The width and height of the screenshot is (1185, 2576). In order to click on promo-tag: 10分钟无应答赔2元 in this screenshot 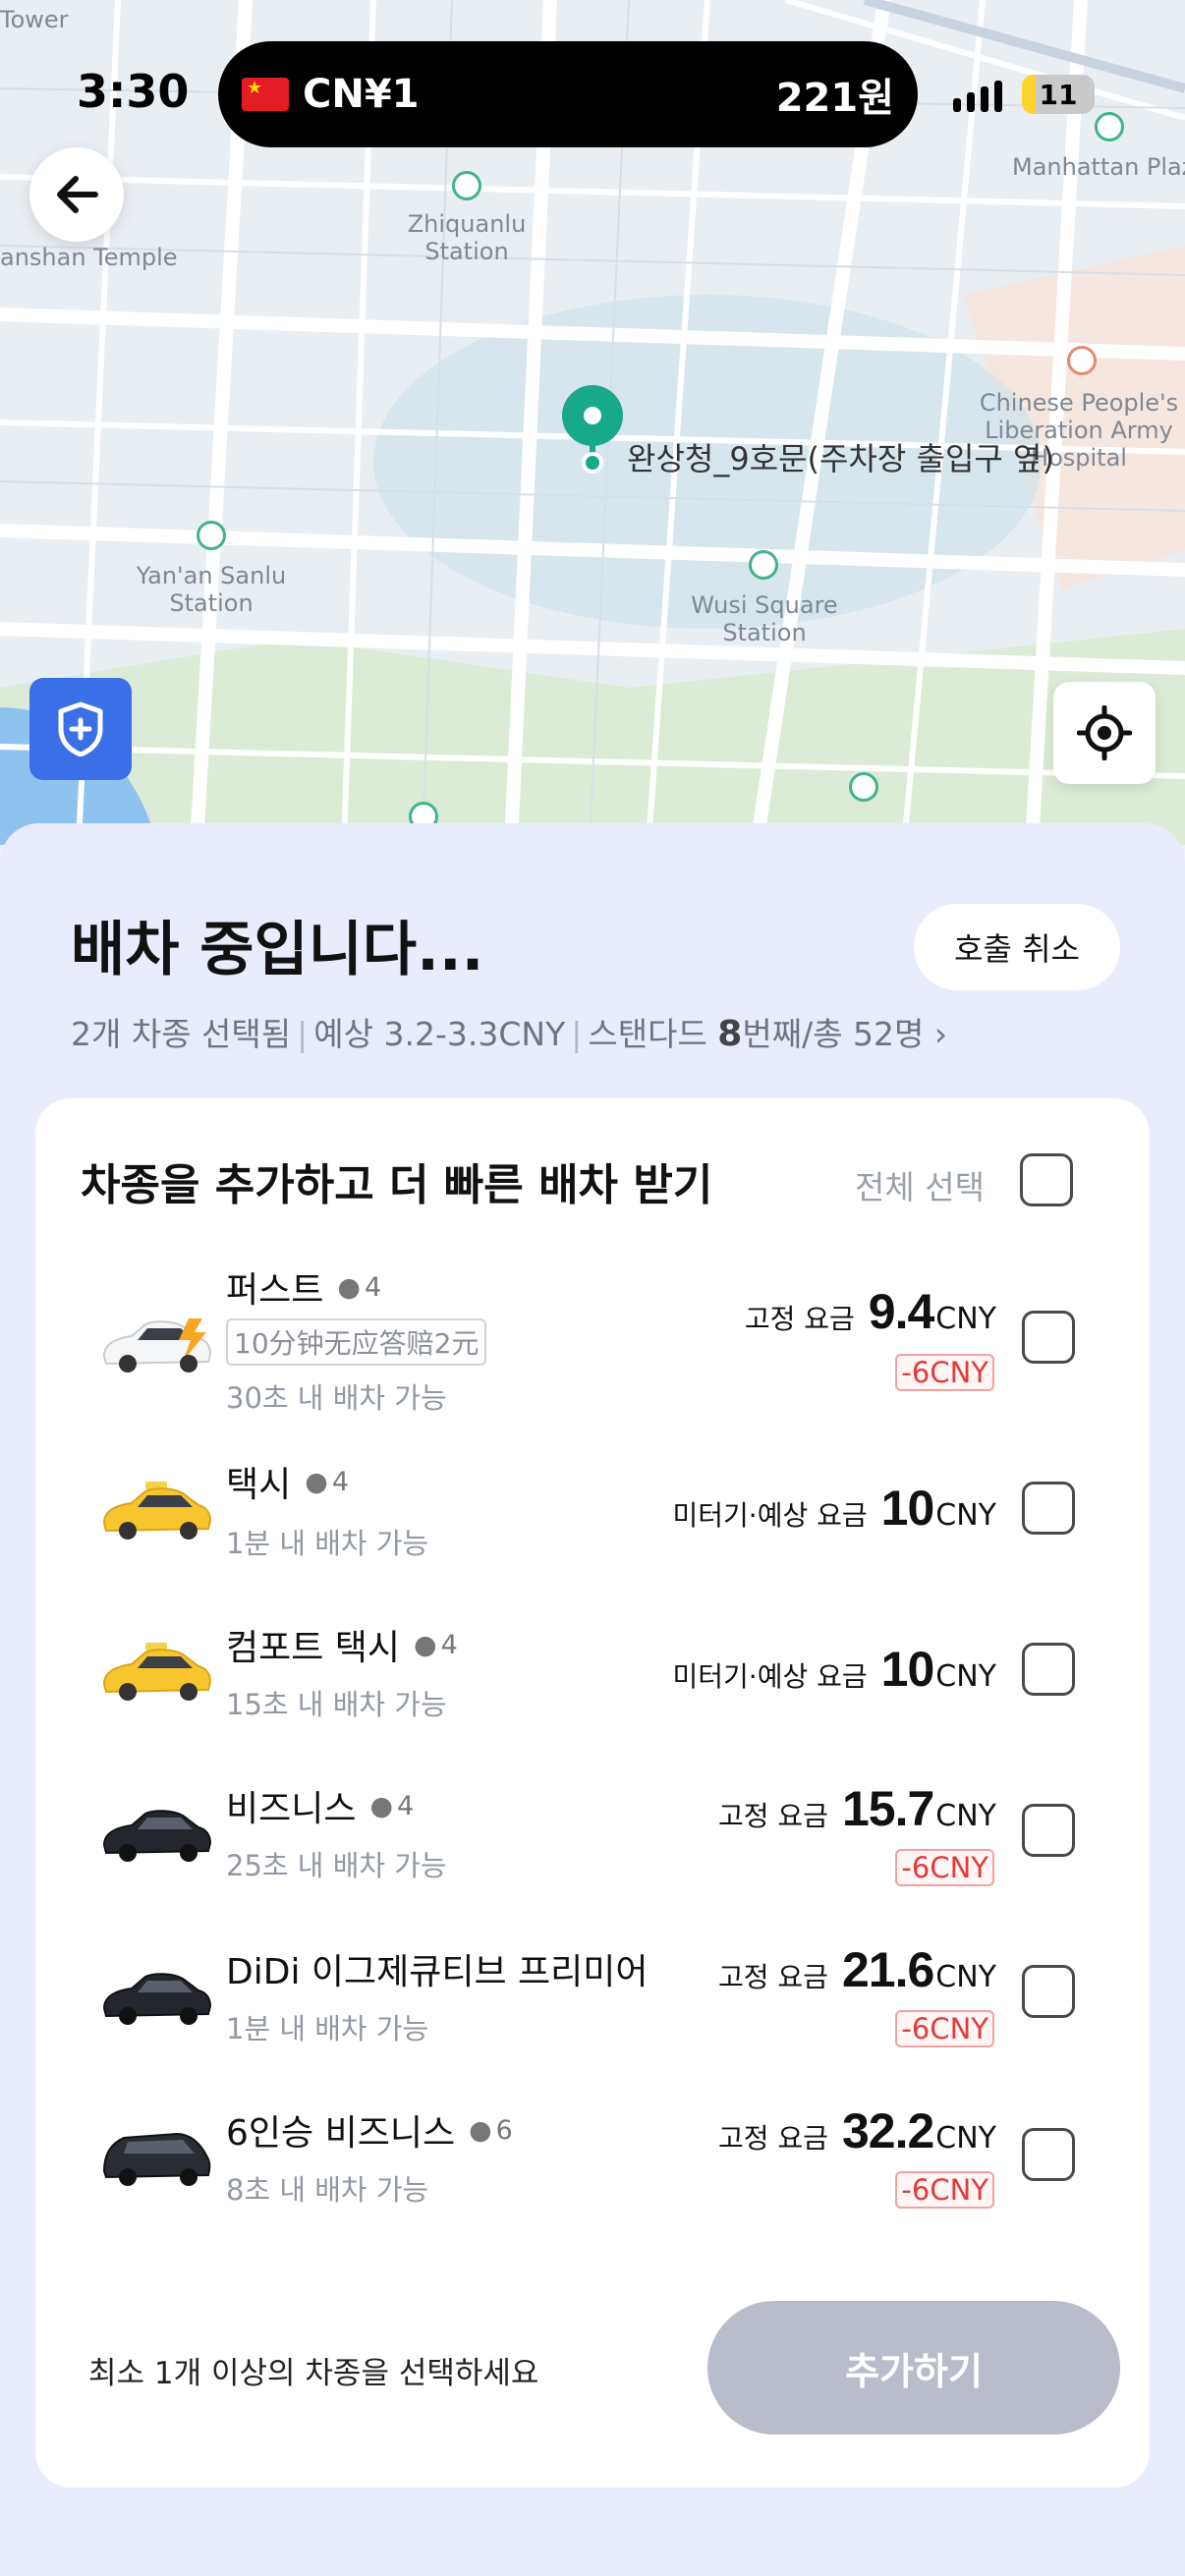, I will do `click(356, 1342)`.